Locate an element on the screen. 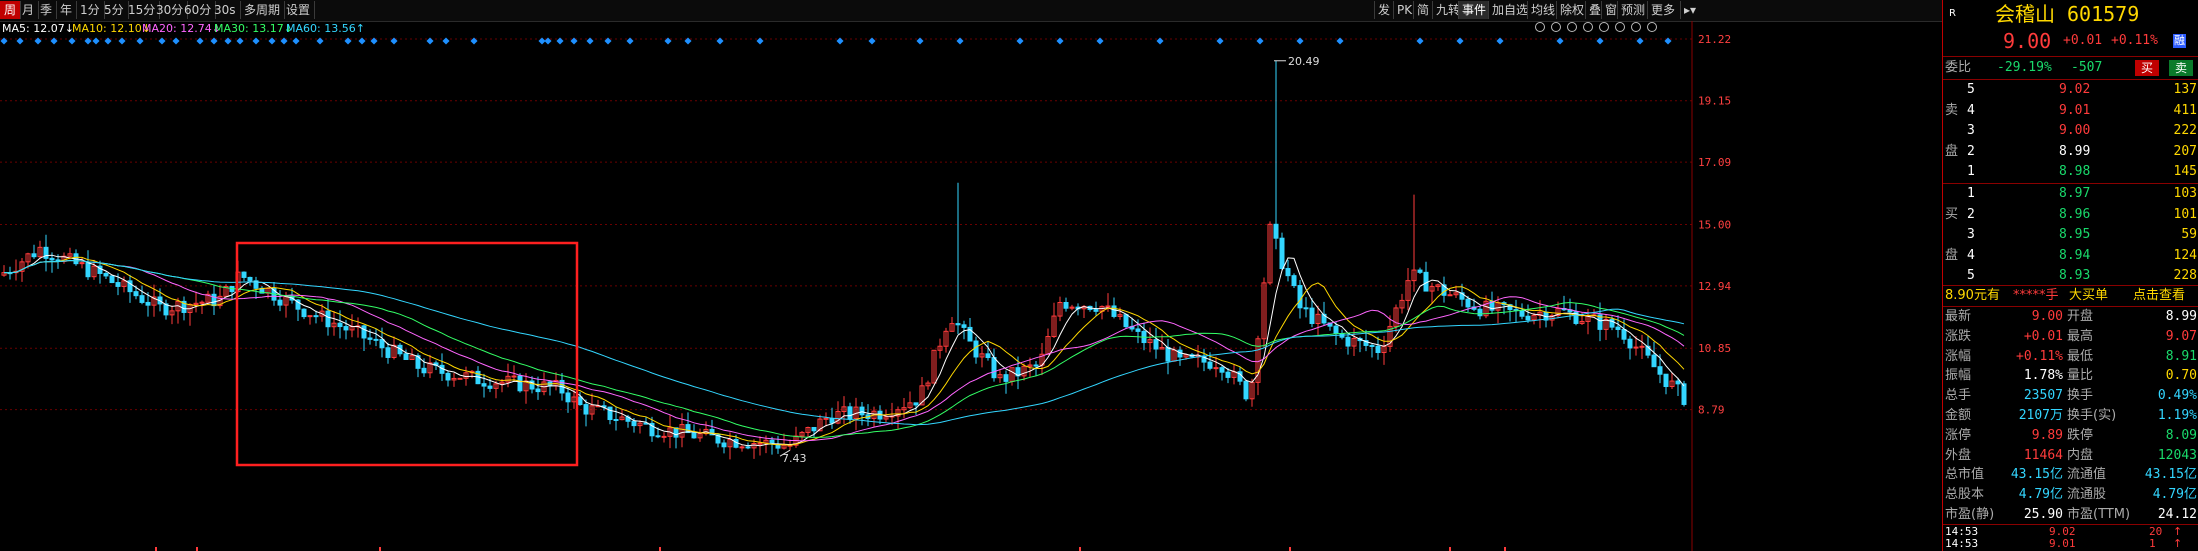 This screenshot has height=551, width=2198. toolbar-btn-7: 除权 is located at coordinates (1571, 10).